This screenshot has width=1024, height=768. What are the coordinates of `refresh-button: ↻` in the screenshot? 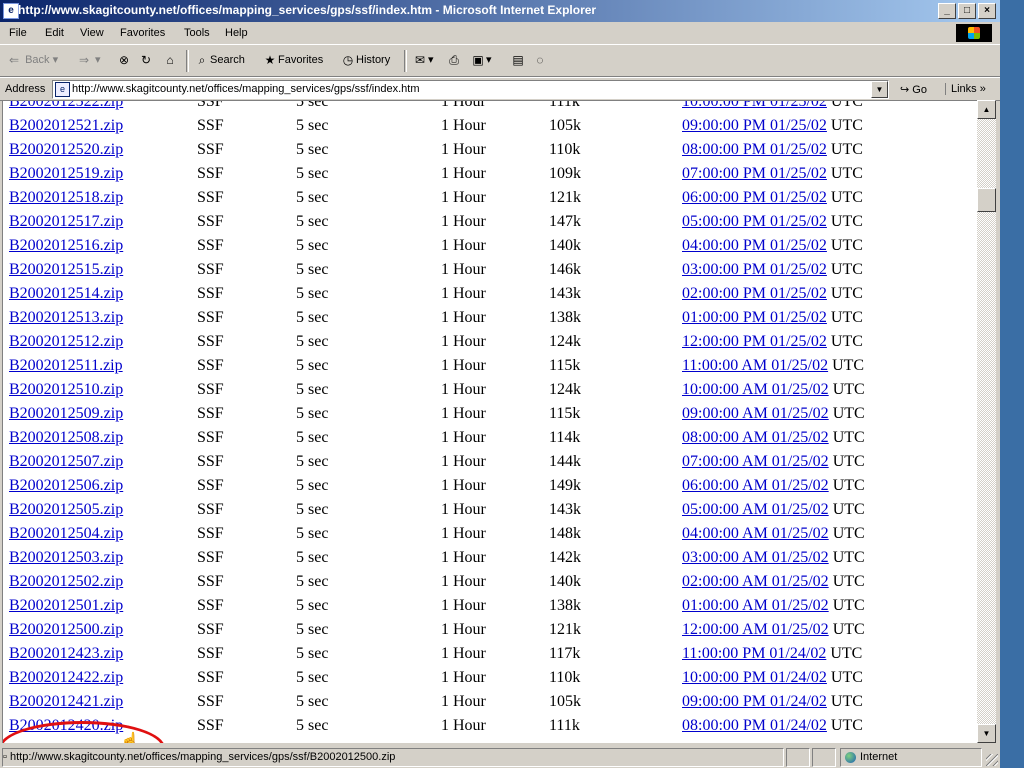 It's located at (146, 60).